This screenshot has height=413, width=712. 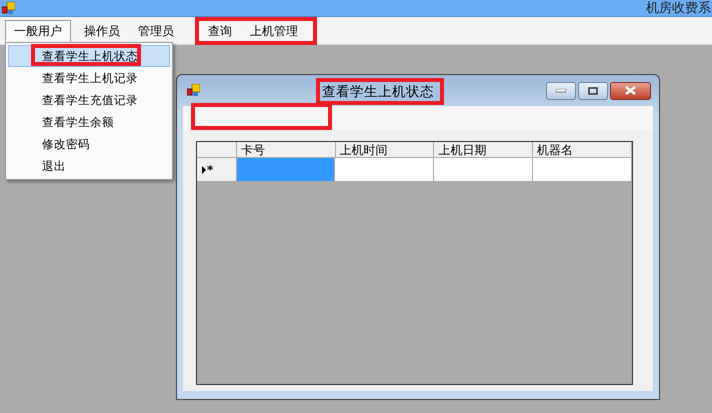 What do you see at coordinates (38, 31) in the screenshot?
I see `menu-item: 一般用户` at bounding box center [38, 31].